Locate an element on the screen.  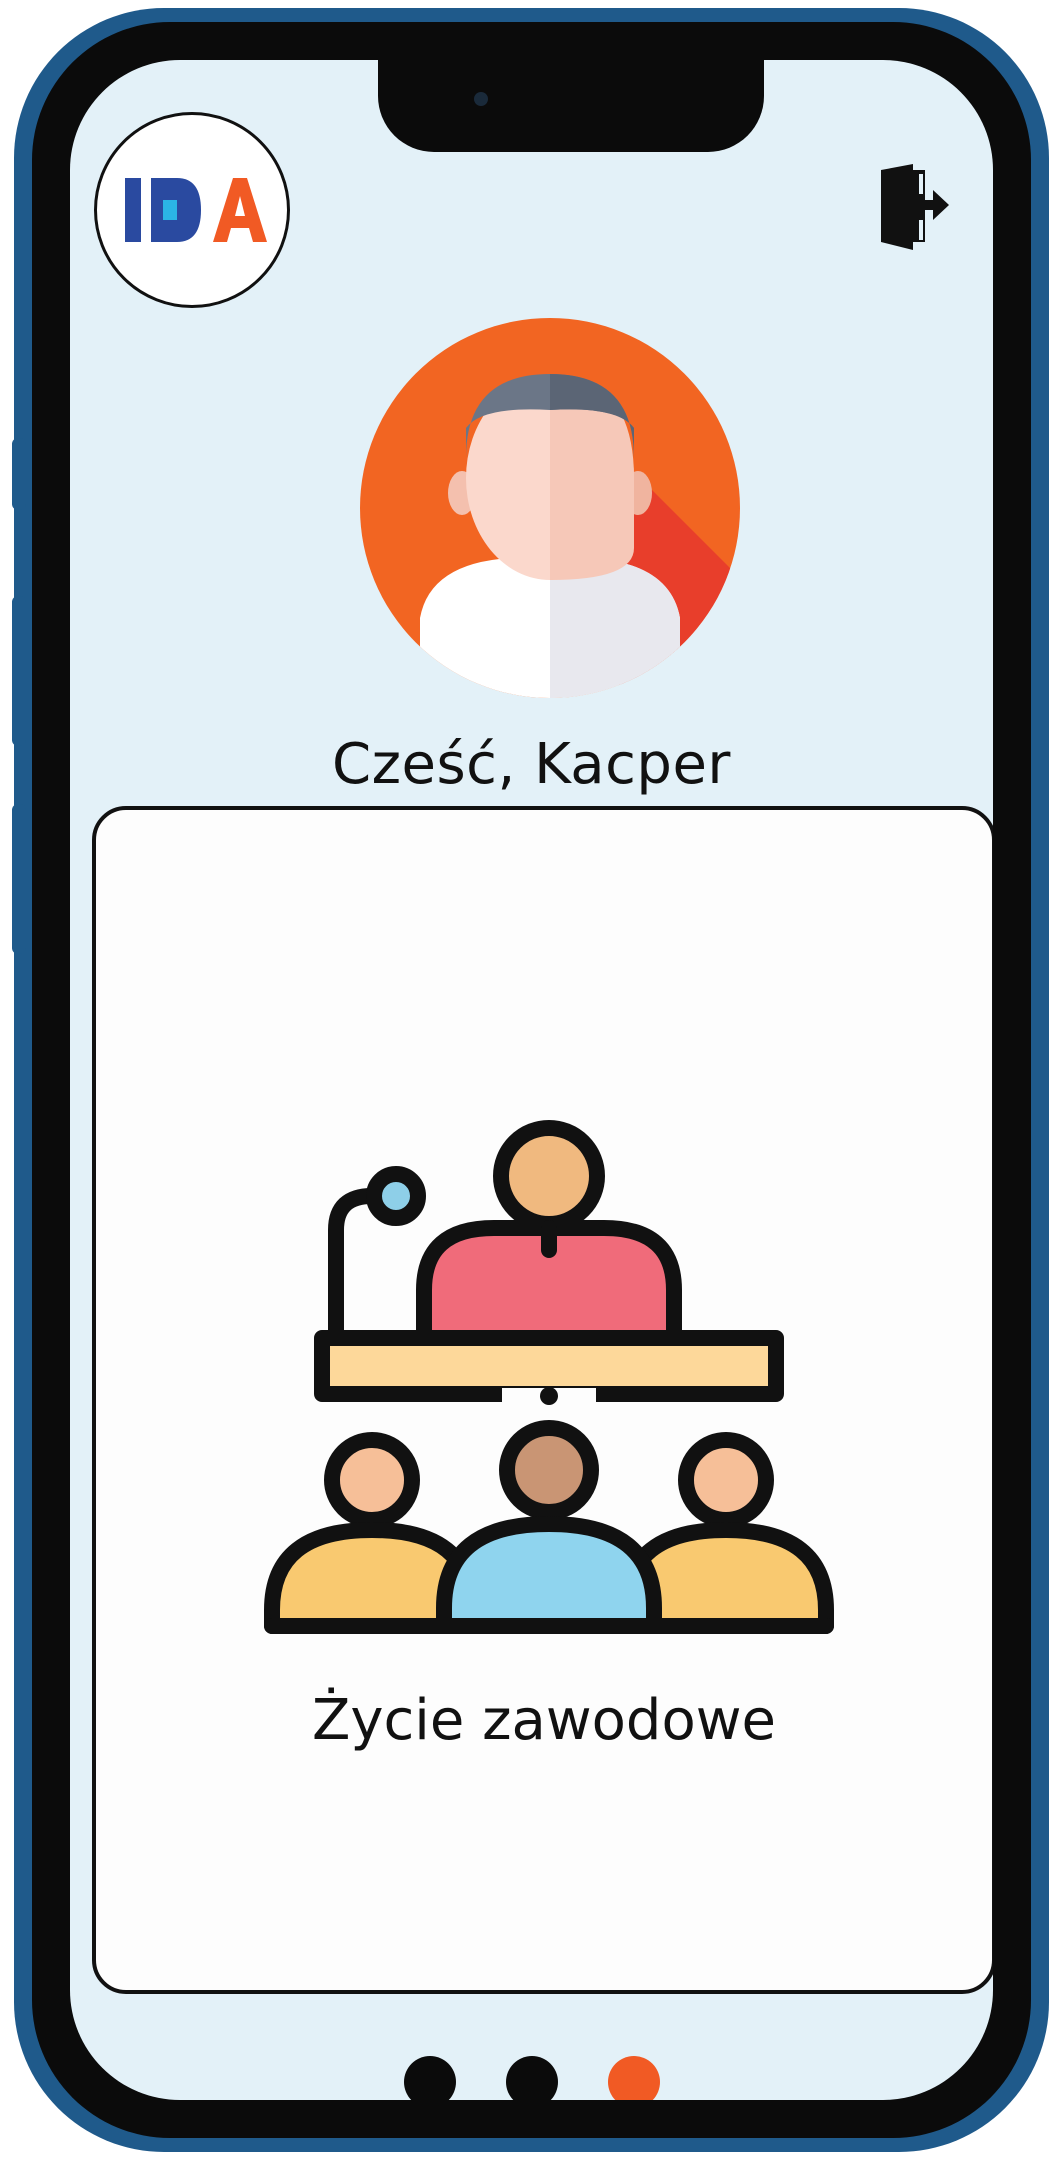
presentation-audience-icon is located at coordinates (549, 1374).